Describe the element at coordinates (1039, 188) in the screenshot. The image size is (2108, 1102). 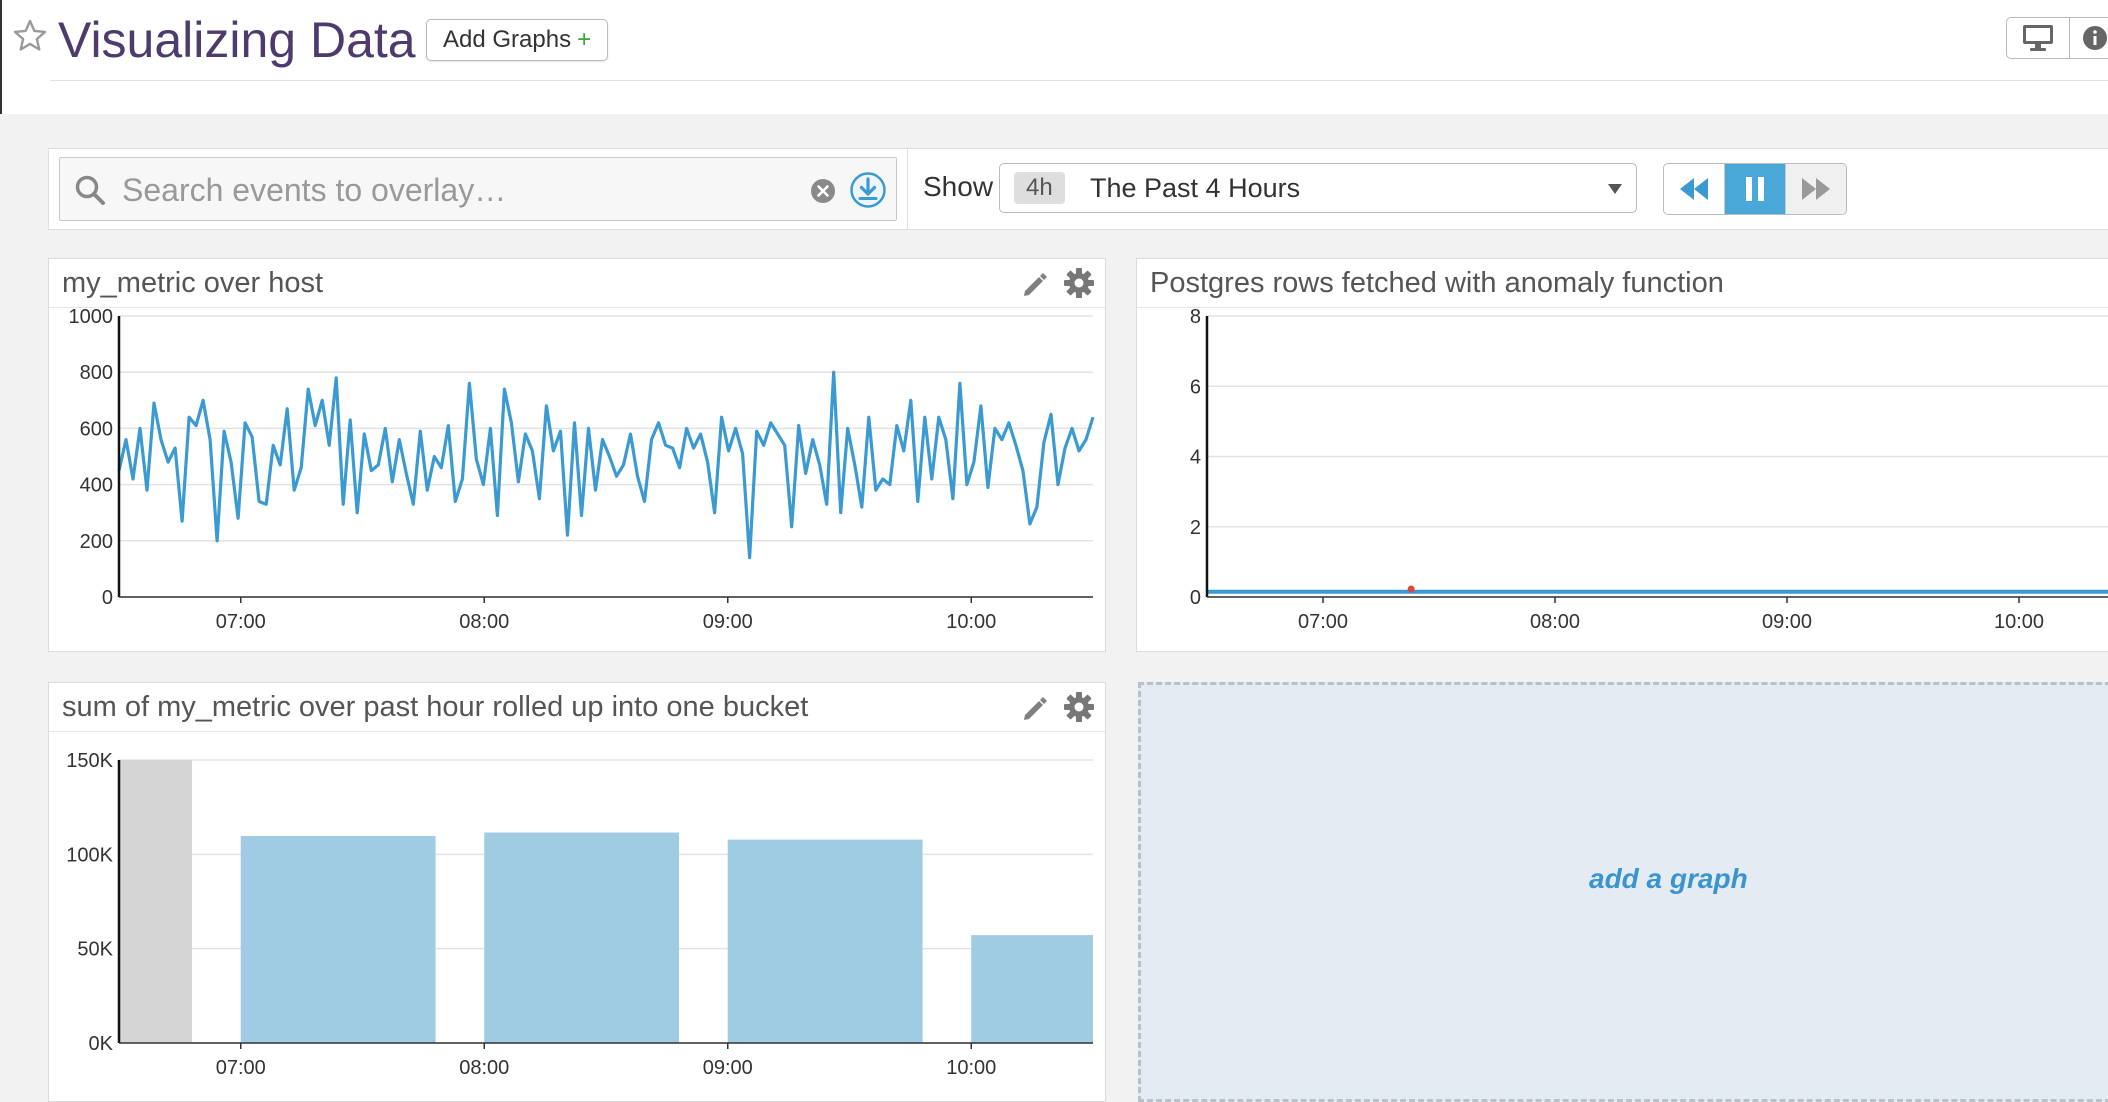
I see `time-range-badge: 4h` at that location.